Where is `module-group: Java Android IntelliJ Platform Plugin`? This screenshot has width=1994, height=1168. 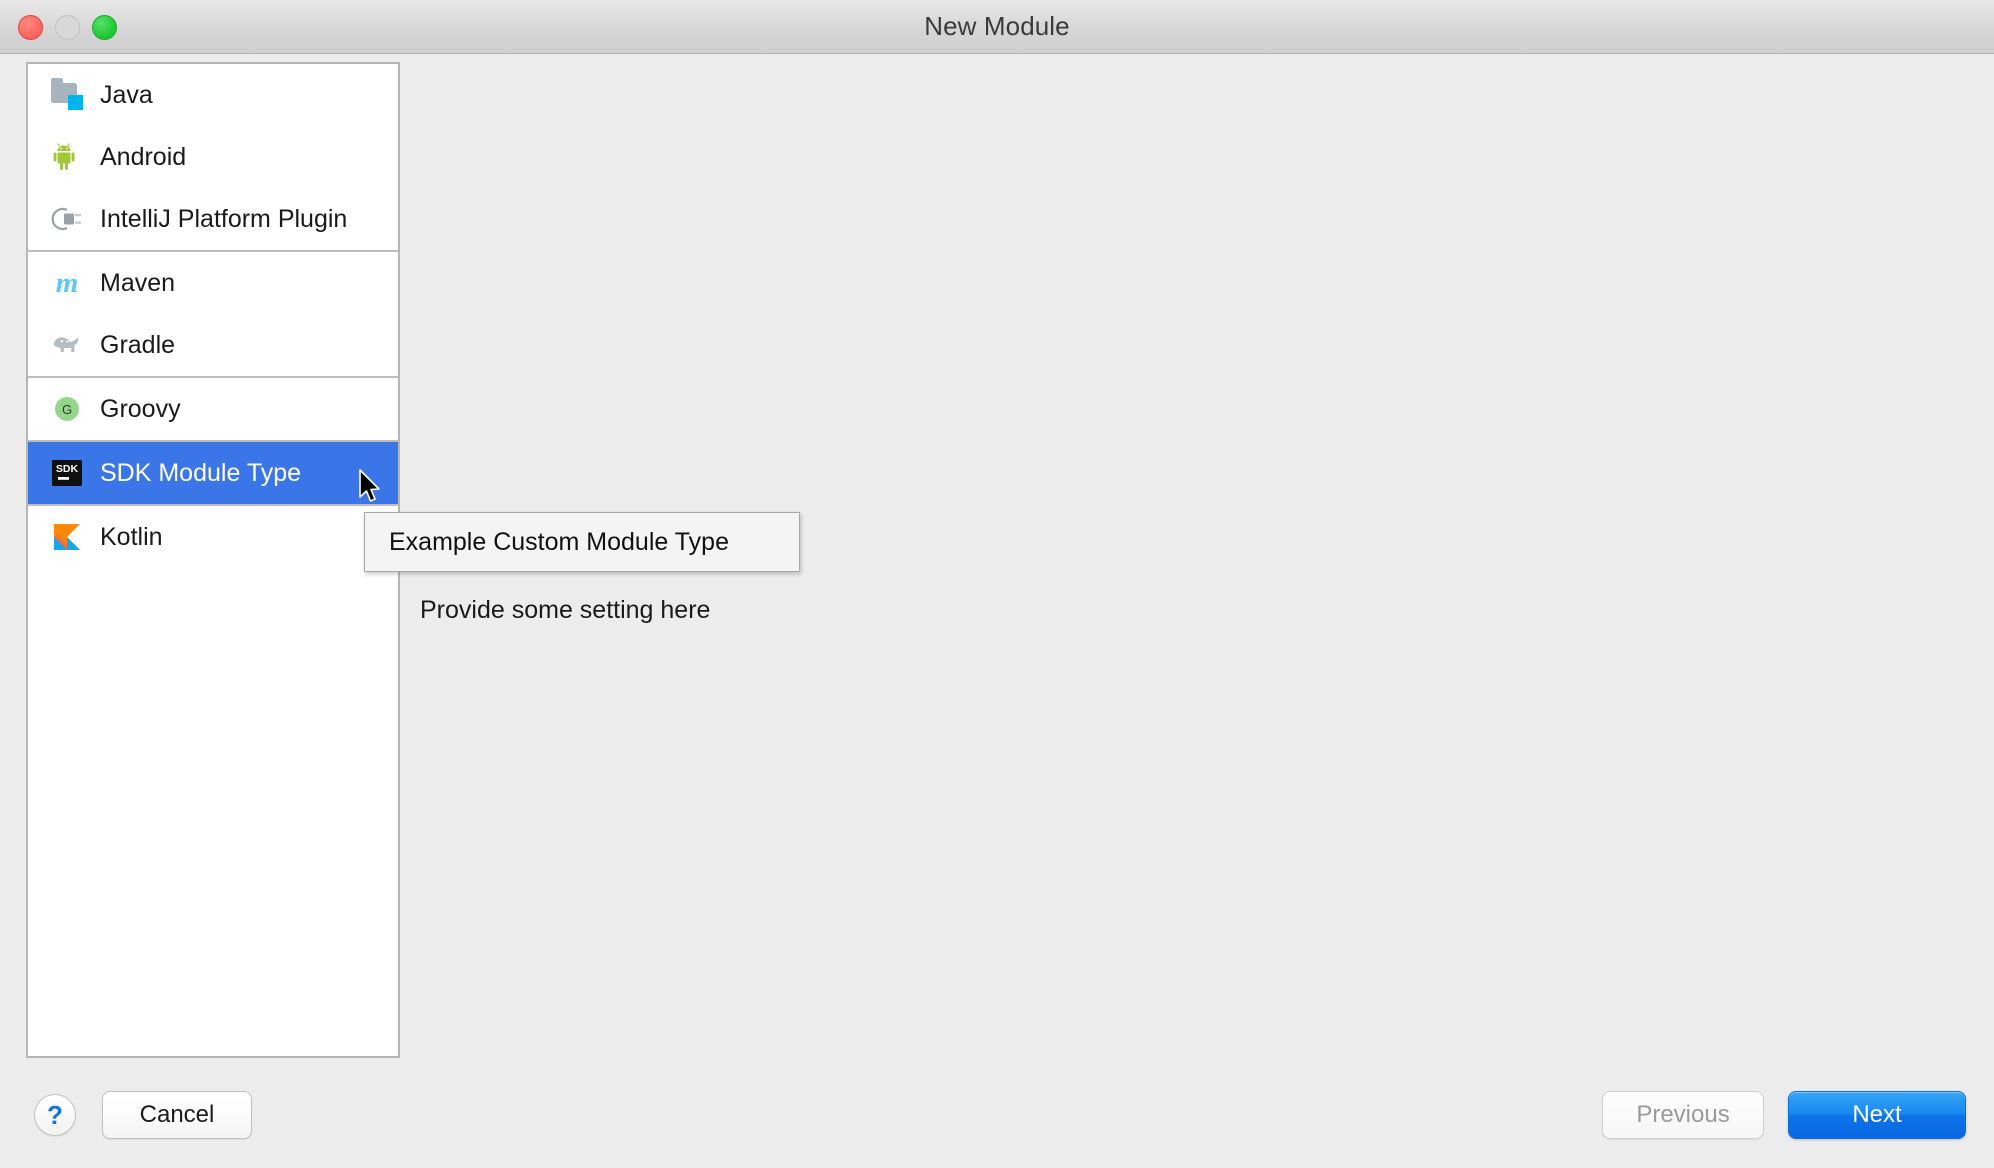 module-group: Java Android IntelliJ Platform Plugin is located at coordinates (213, 158).